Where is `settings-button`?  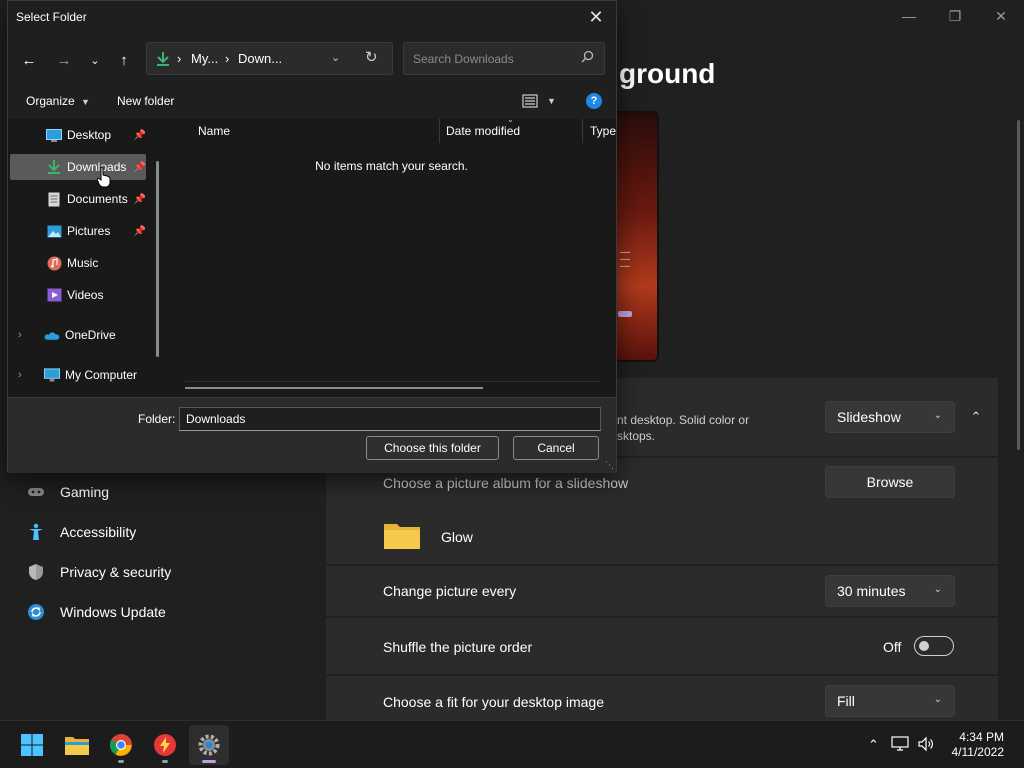
settings-button is located at coordinates (209, 745).